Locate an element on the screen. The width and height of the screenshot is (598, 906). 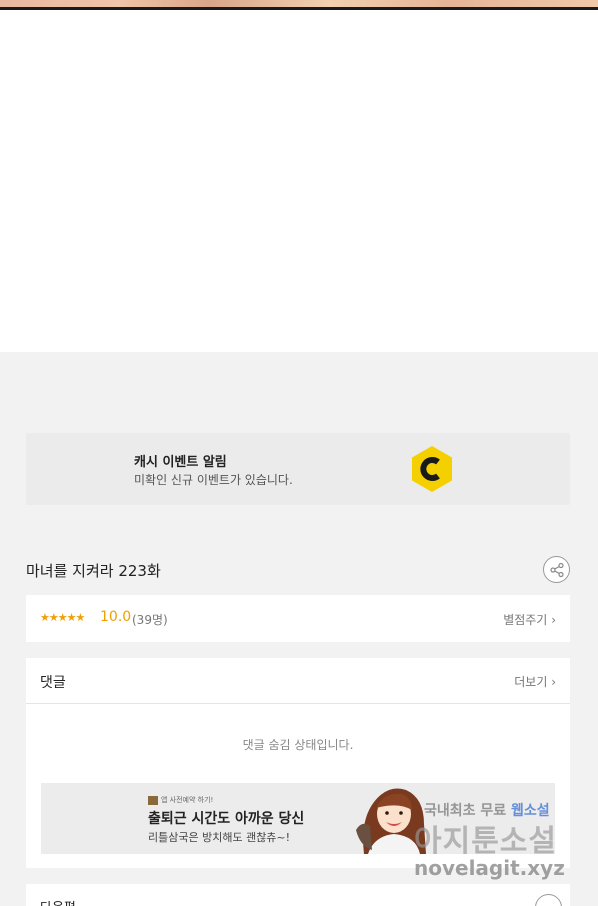
share-button is located at coordinates (556, 569).